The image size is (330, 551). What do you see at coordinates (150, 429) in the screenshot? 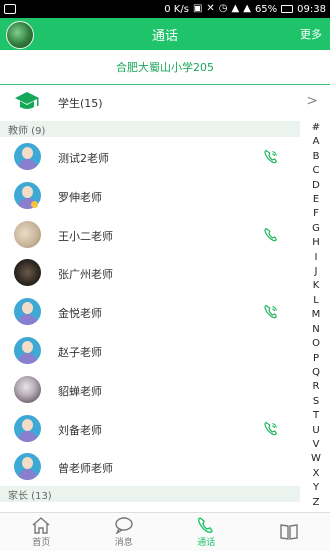
I see `contact-row: 刘备老师` at bounding box center [150, 429].